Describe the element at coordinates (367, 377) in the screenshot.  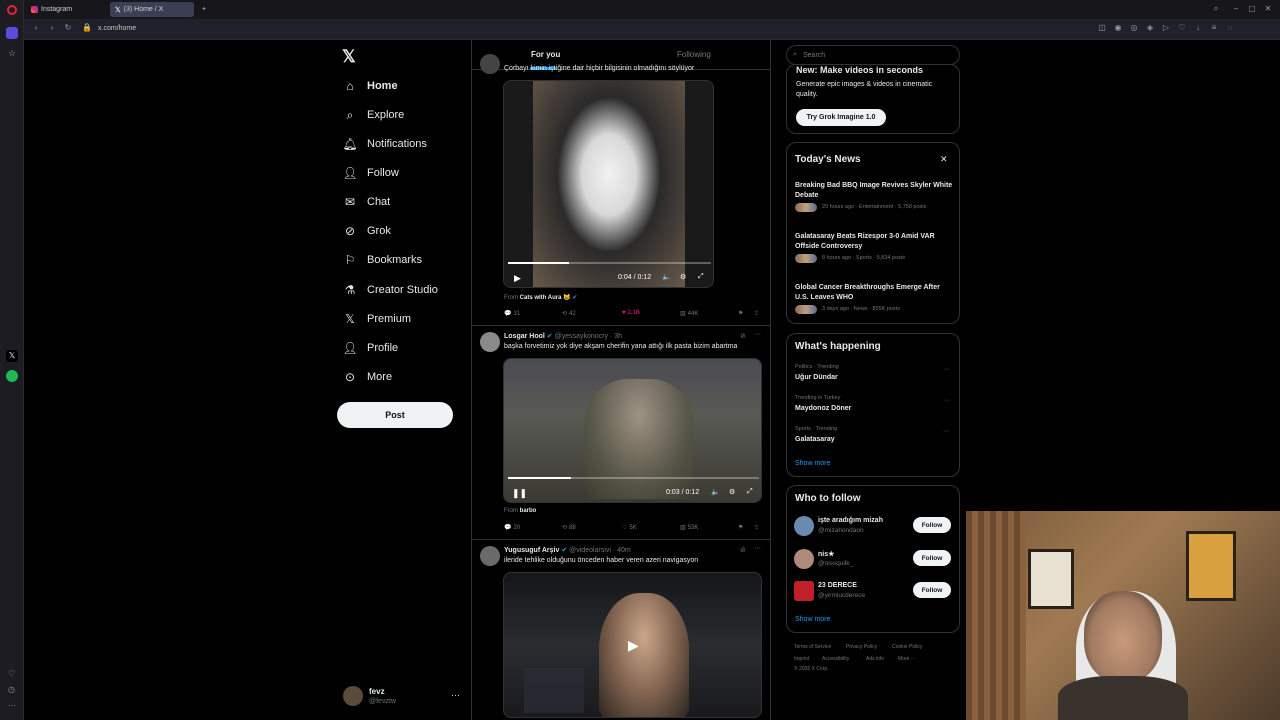
I see `nav-item-more: ⊙ More` at that location.